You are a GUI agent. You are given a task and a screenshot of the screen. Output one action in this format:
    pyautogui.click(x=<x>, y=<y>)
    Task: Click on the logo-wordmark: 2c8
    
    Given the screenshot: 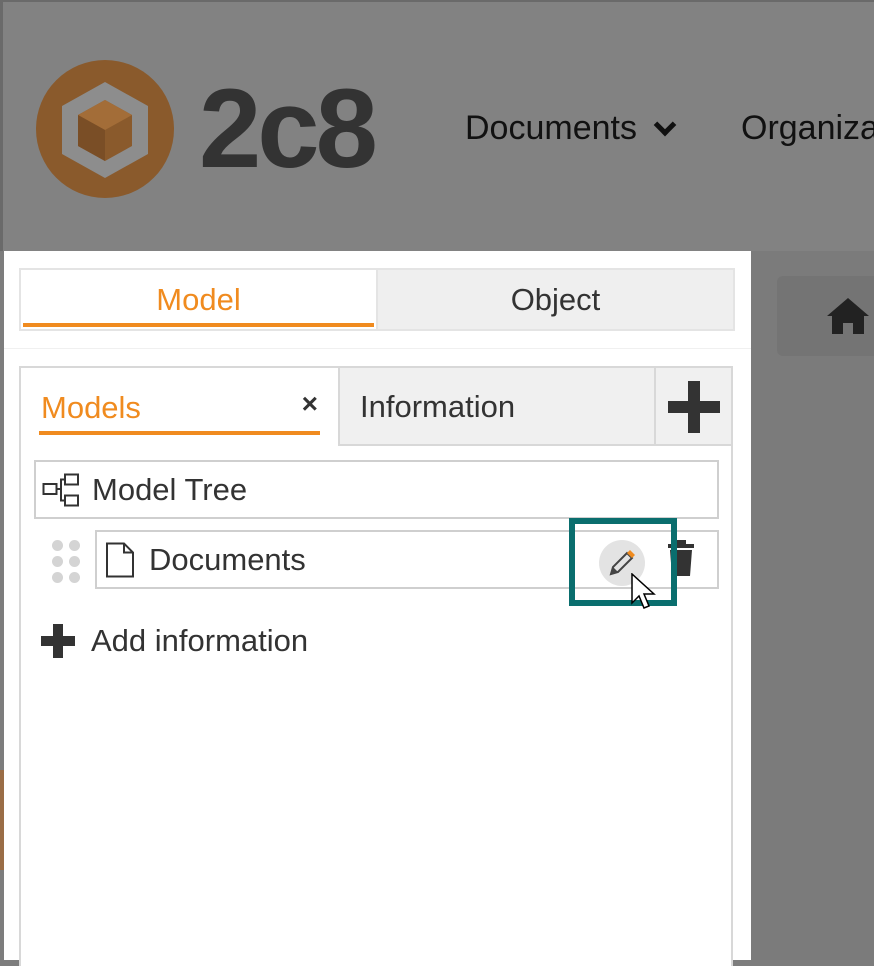 What is the action you would take?
    pyautogui.click(x=288, y=128)
    